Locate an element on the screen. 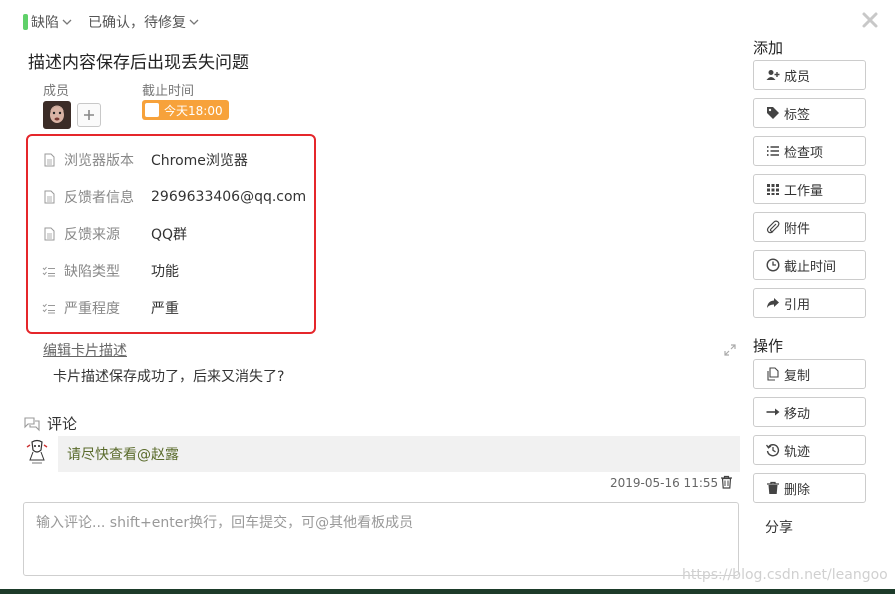 The image size is (895, 594). field-value: Chrome浏览器 is located at coordinates (199, 161).